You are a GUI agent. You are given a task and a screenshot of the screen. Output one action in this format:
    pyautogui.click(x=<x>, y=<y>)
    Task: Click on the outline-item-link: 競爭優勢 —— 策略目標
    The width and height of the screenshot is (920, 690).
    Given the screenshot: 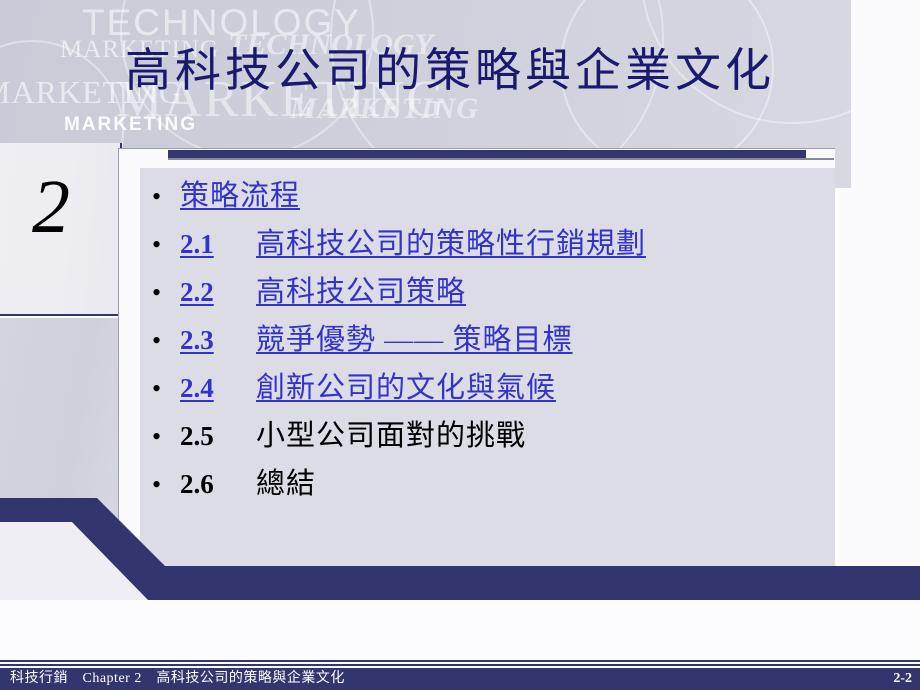 What is the action you would take?
    pyautogui.click(x=414, y=340)
    